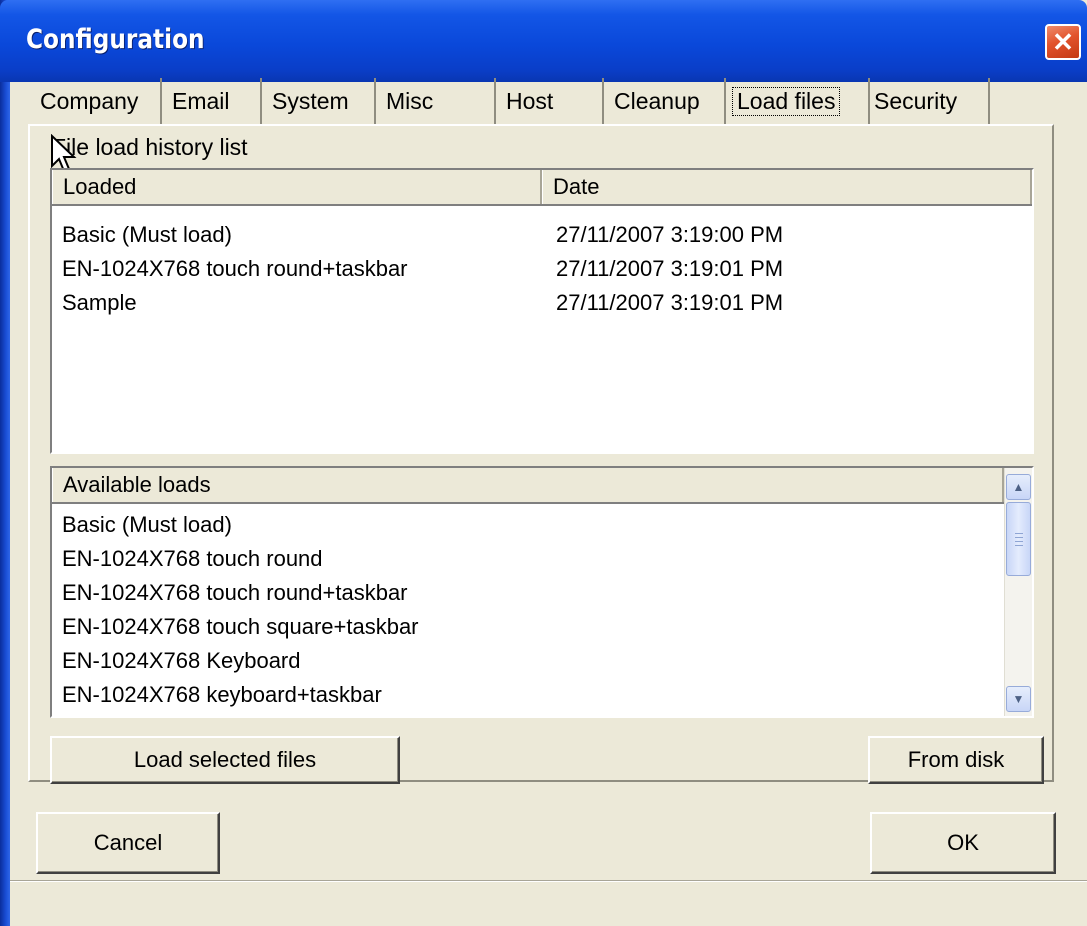 The height and width of the screenshot is (926, 1087). What do you see at coordinates (787, 187) in the screenshot?
I see `column-header-date: Date` at bounding box center [787, 187].